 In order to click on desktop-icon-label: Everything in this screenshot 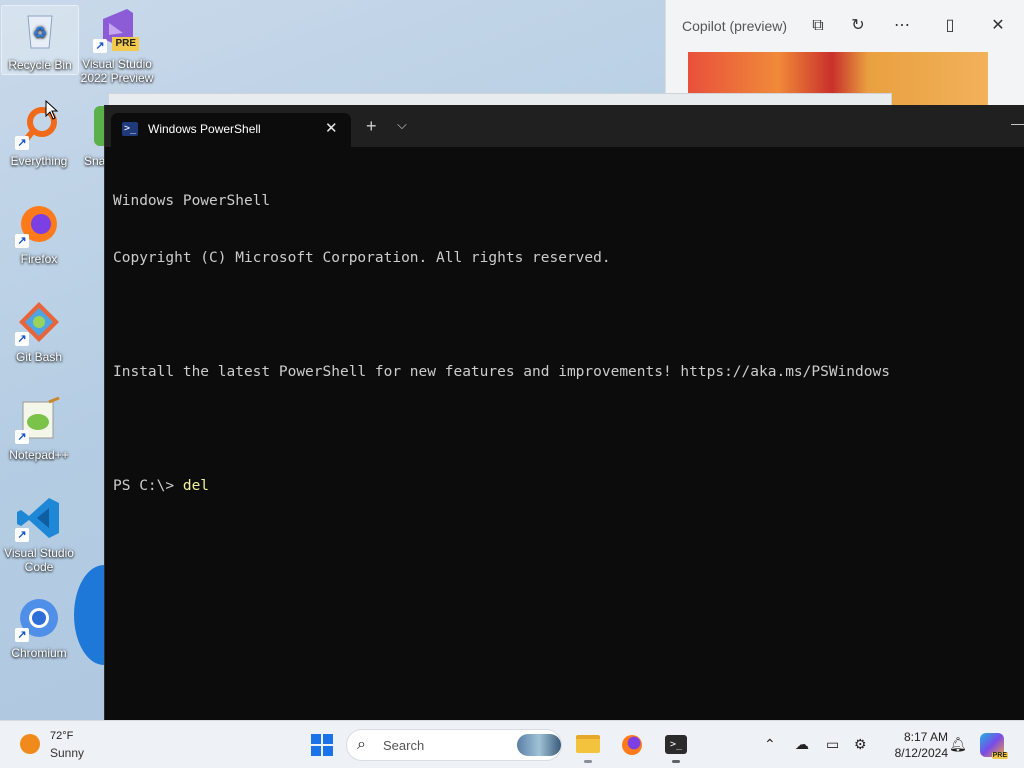, I will do `click(39, 161)`.